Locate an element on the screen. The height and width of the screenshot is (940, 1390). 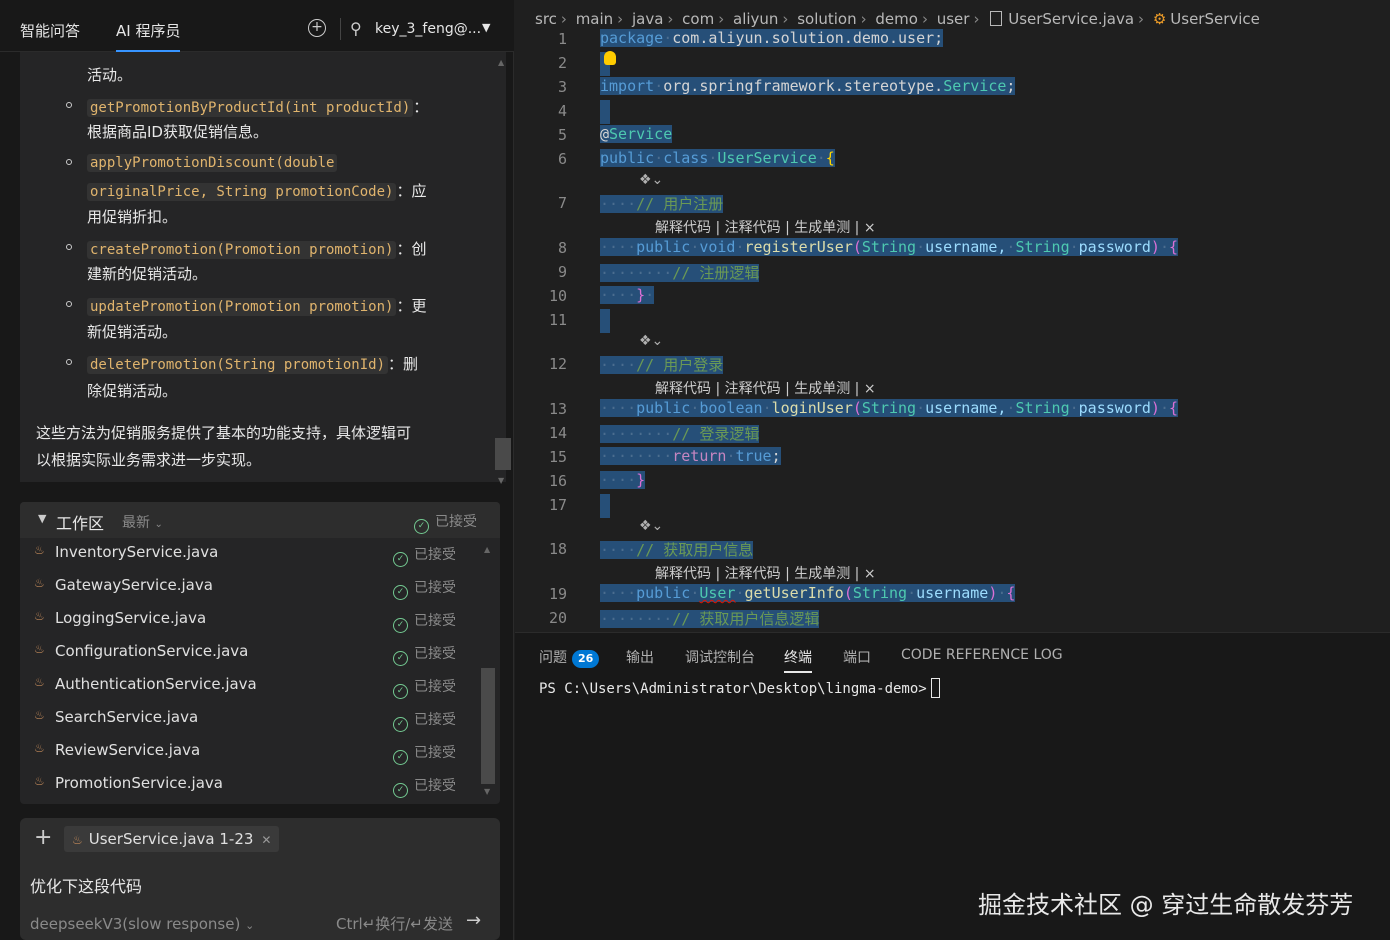
workspace-sort-dropdown: 最新 ⌄ is located at coordinates (142, 522).